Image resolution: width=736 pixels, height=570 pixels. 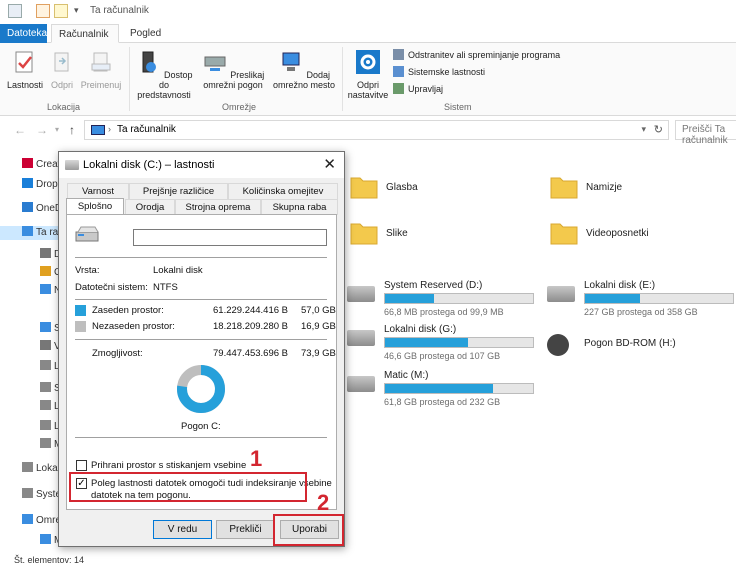 I want to click on used-space-swatch, so click(x=80, y=310).